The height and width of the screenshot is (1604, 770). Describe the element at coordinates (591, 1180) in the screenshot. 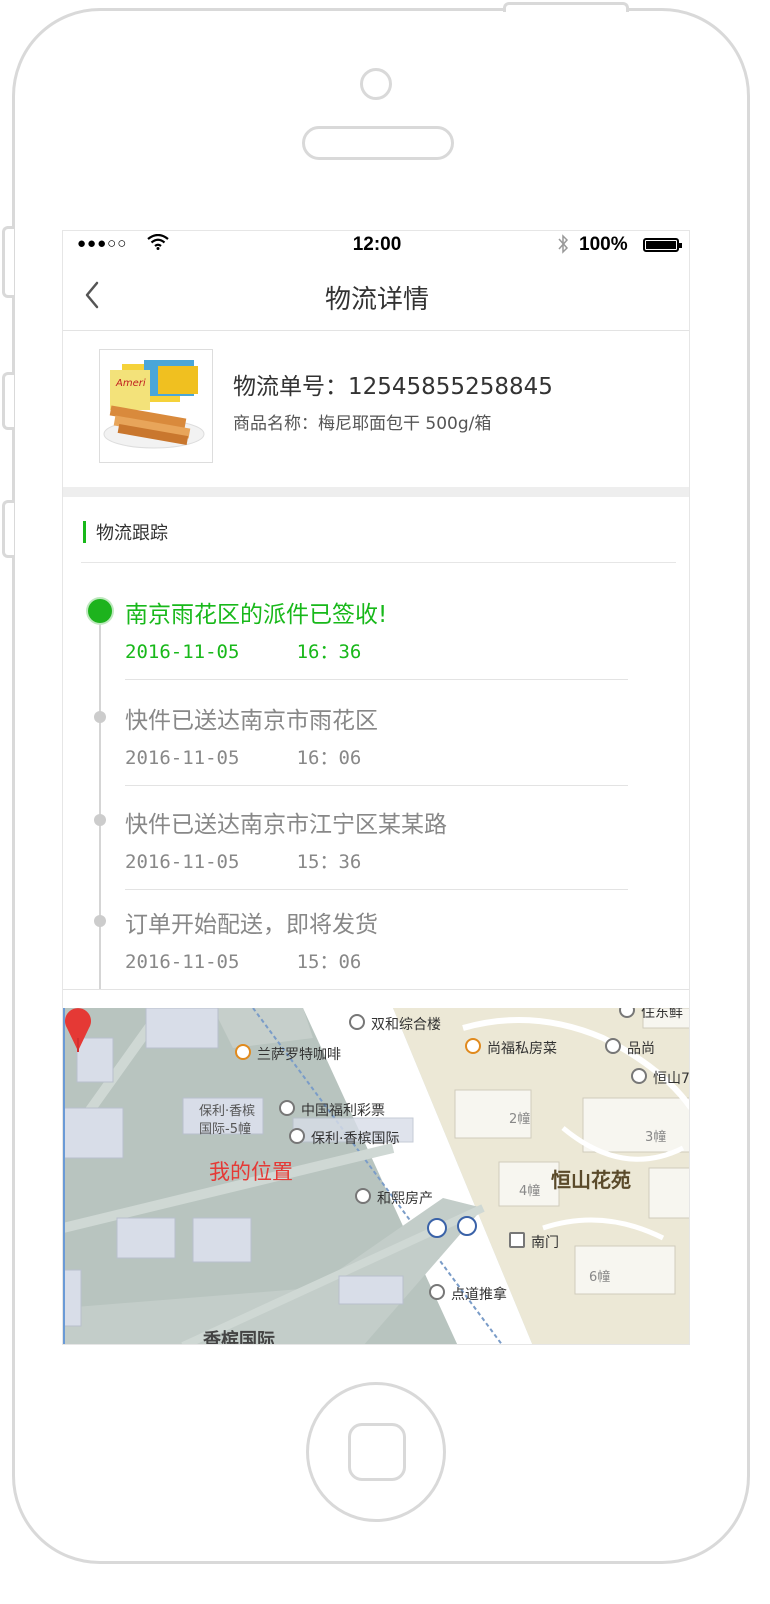

I see `map-district-label: 恒山花苑` at that location.